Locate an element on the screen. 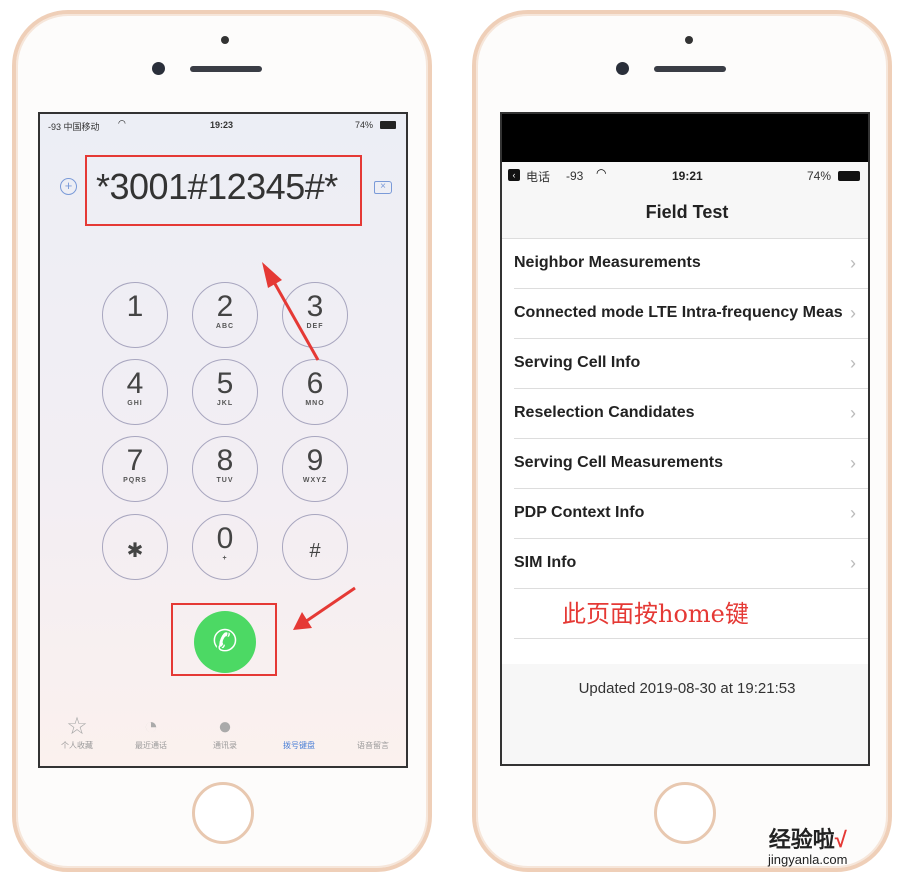 The width and height of the screenshot is (905, 883). arrow-to-input is located at coordinates (294, 317).